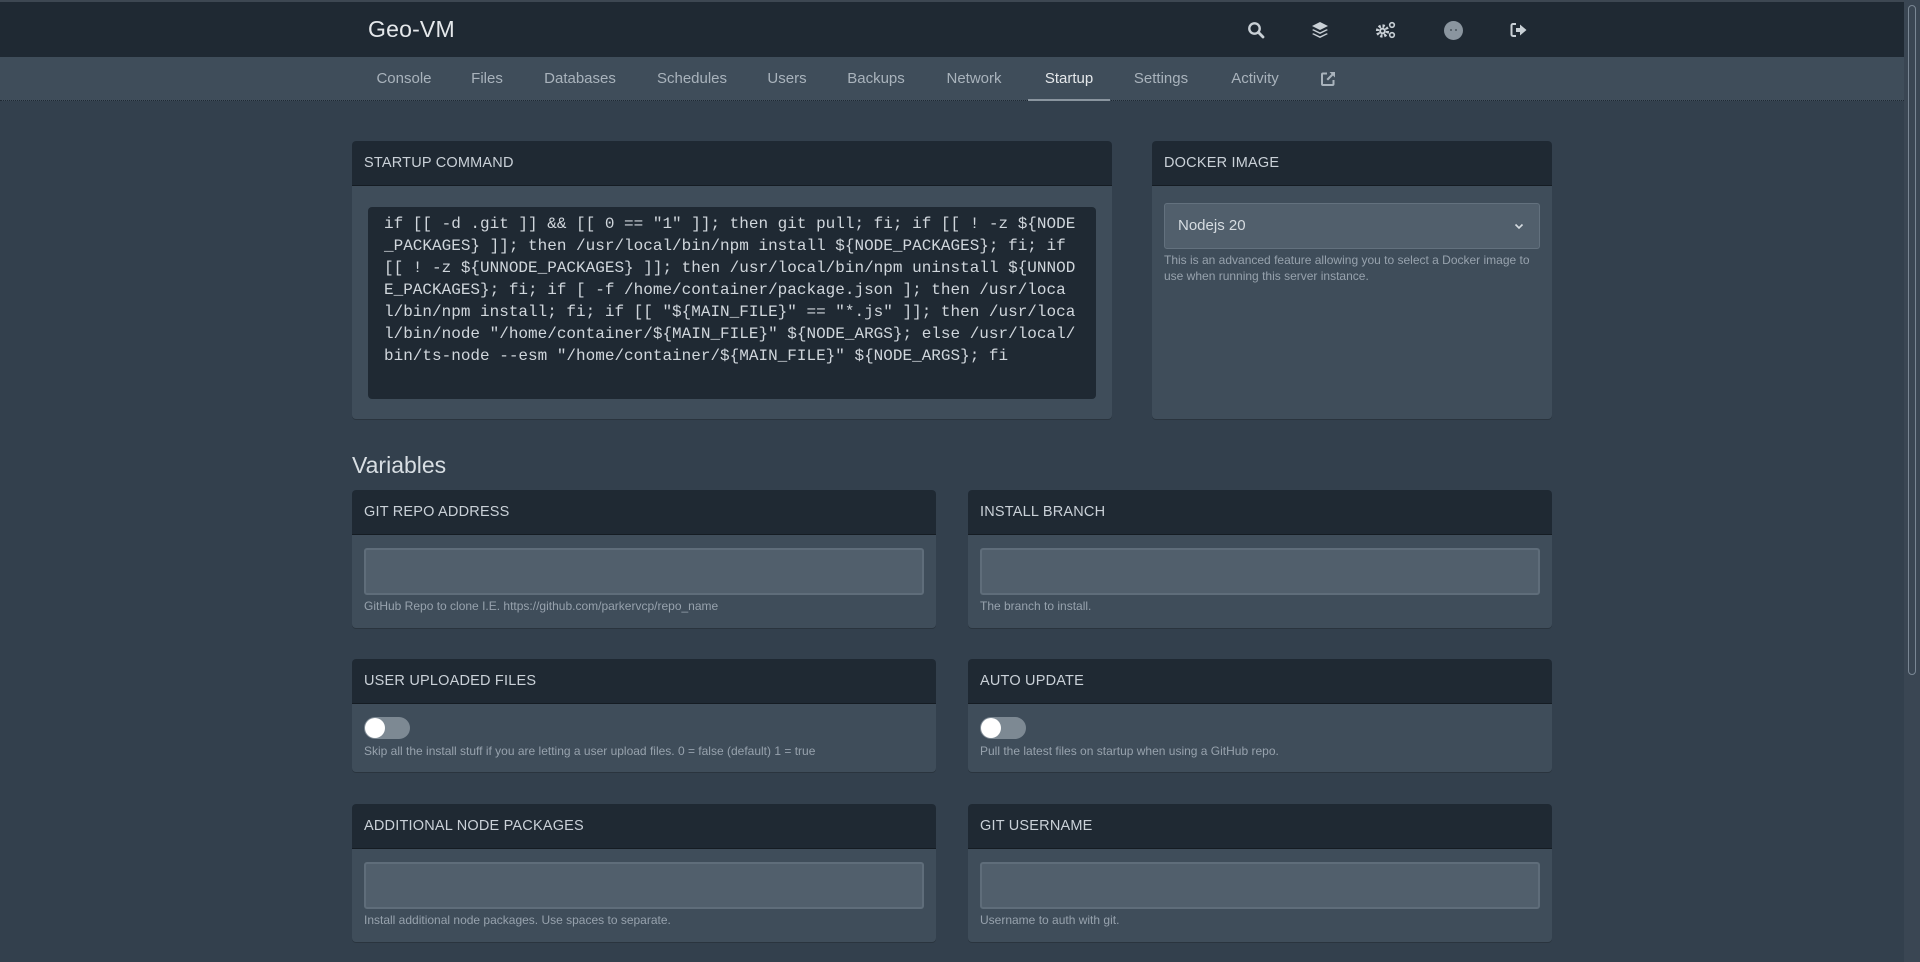 Image resolution: width=1920 pixels, height=962 pixels. I want to click on tab-files: Files, so click(487, 79).